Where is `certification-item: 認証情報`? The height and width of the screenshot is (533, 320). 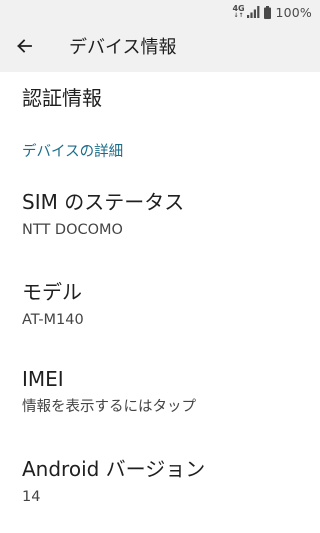
certification-item: 認証情報 is located at coordinates (167, 98).